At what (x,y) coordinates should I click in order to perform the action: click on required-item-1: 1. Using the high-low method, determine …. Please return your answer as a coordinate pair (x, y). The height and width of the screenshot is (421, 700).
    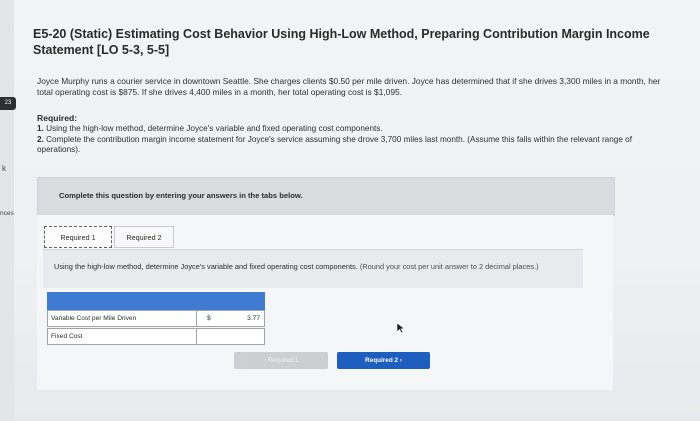
    Looking at the image, I should click on (352, 129).